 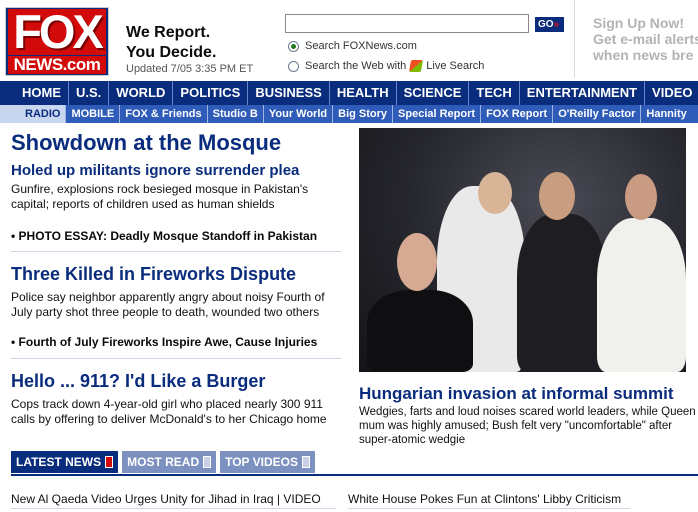 What do you see at coordinates (645, 39) in the screenshot?
I see `signup-line-2: Get e-mail alerts` at bounding box center [645, 39].